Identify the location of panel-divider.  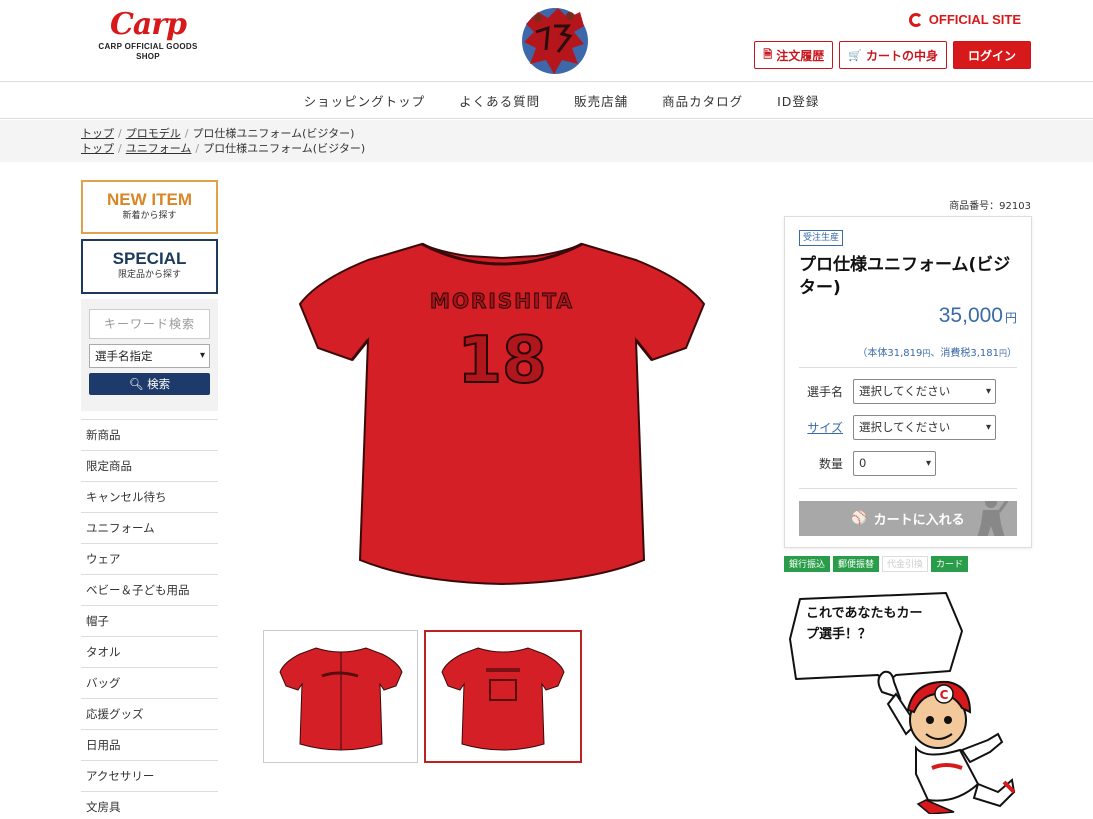
(908, 488).